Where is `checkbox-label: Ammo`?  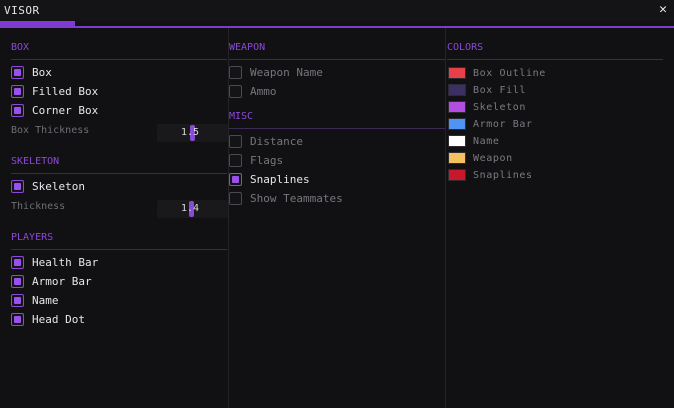 checkbox-label: Ammo is located at coordinates (263, 91).